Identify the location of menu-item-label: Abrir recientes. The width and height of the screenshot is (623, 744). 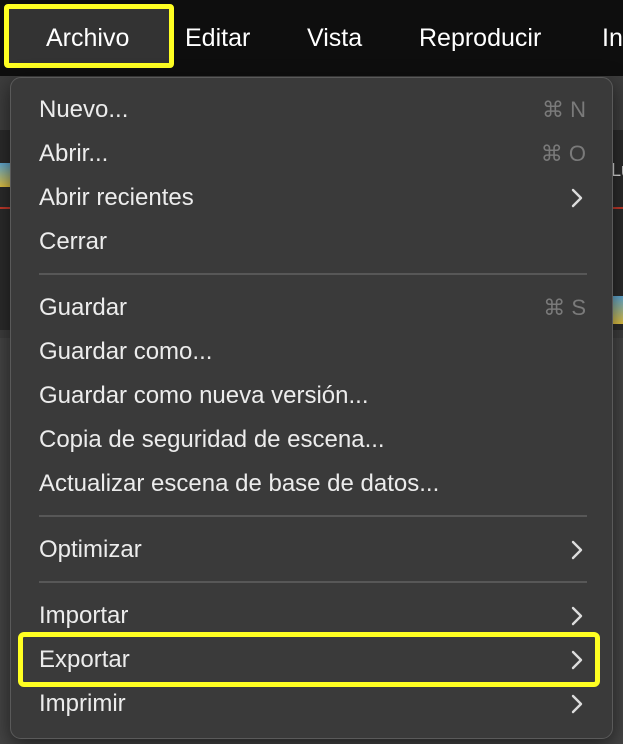
(116, 197).